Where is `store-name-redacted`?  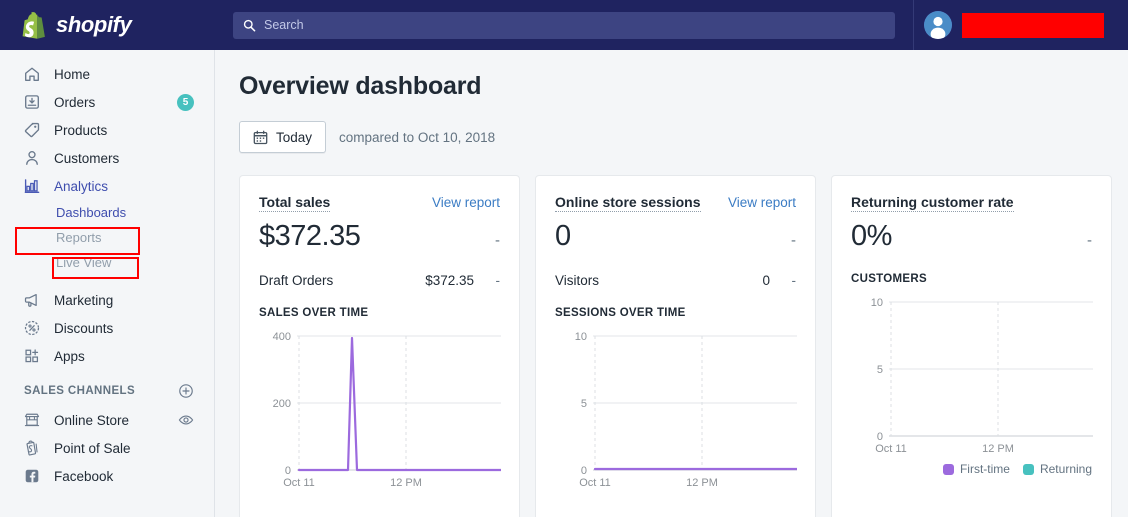
store-name-redacted is located at coordinates (1033, 25).